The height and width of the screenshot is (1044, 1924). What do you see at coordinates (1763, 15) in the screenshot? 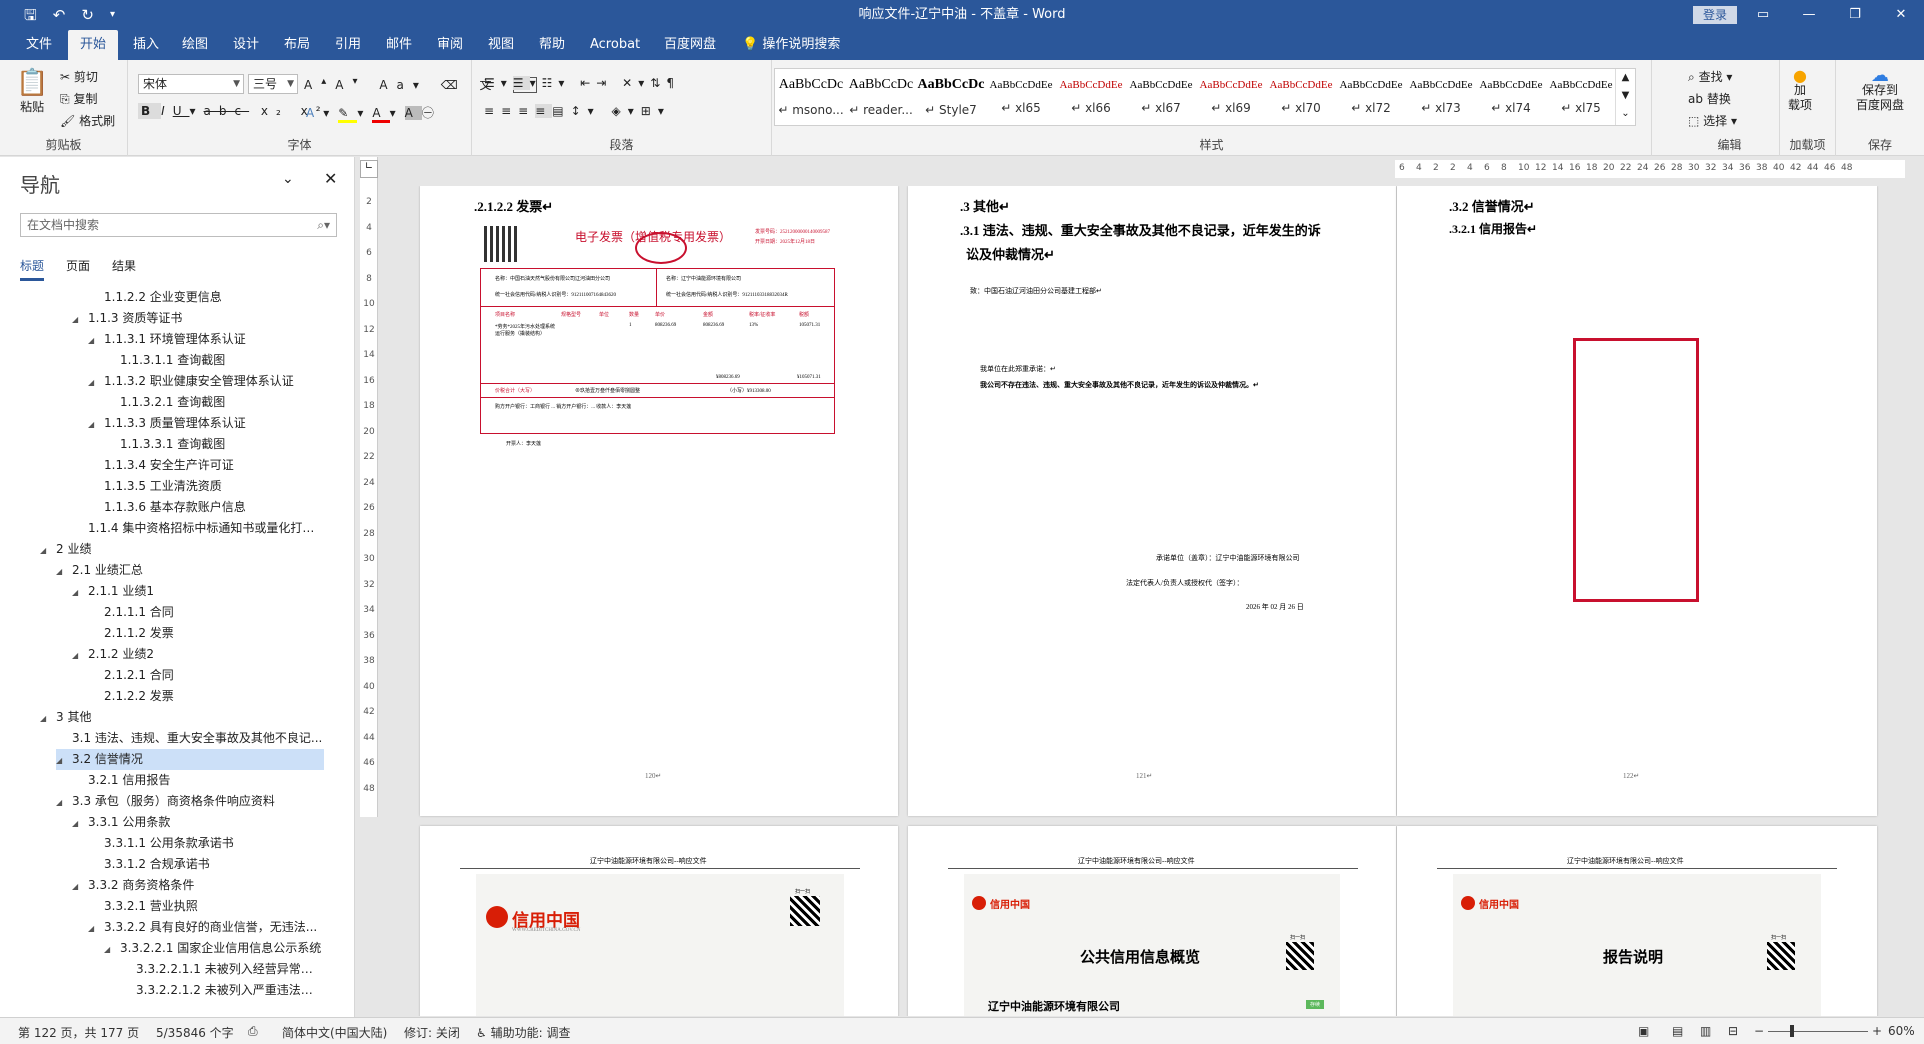
I see `ribbon-display-icon: ▭` at bounding box center [1763, 15].